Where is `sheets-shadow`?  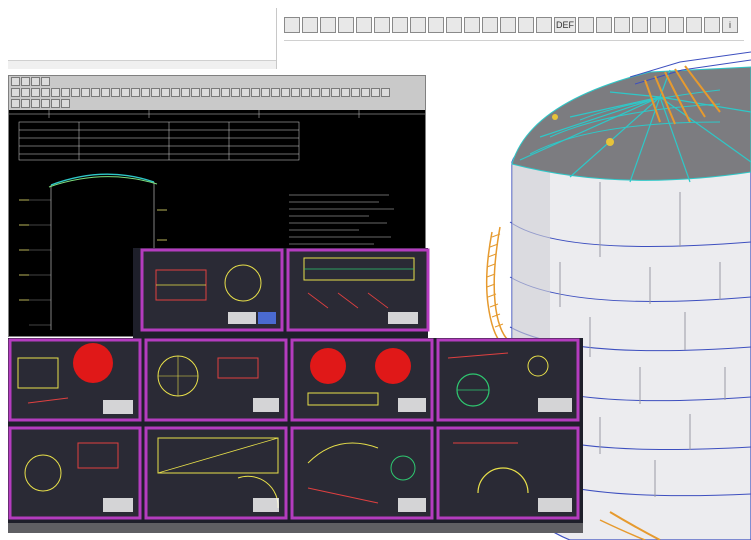 sheets-shadow is located at coordinates (295, 528).